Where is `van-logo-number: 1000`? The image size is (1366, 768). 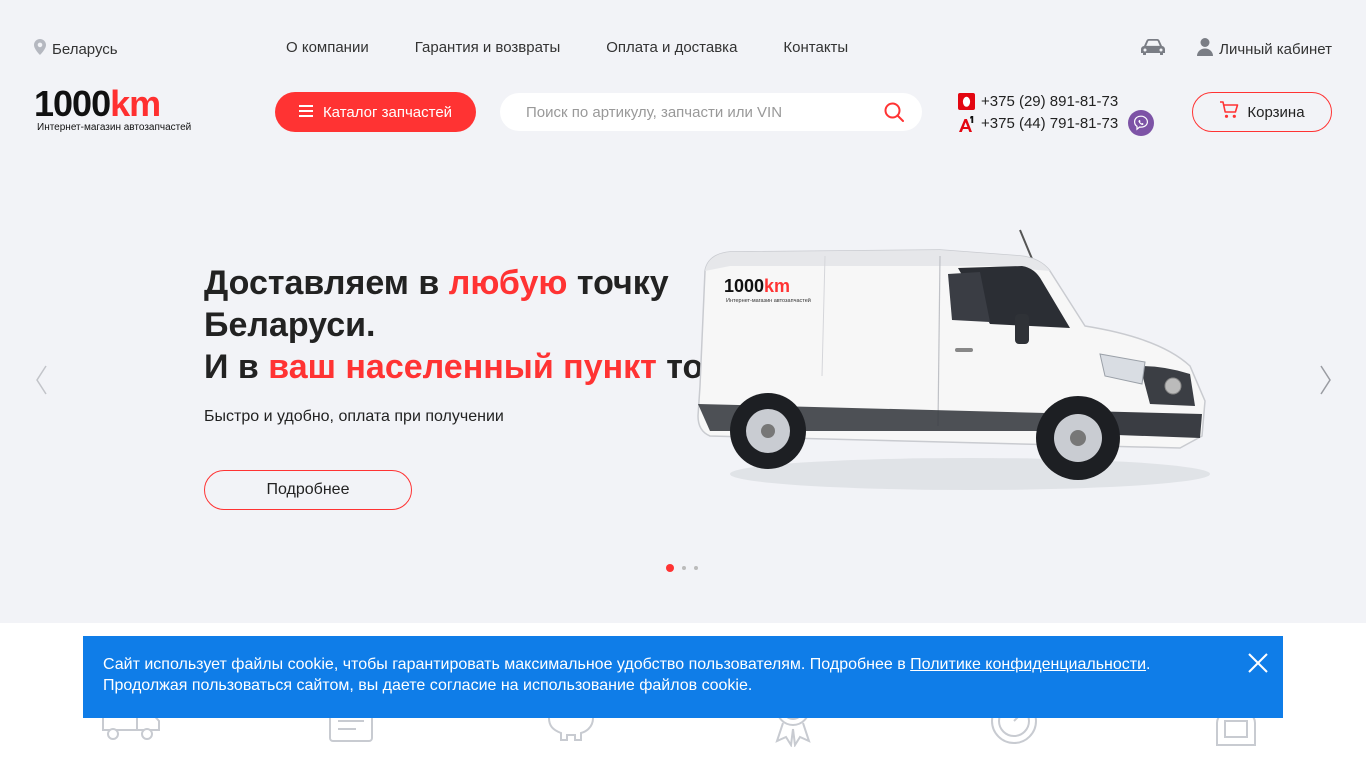
van-logo-number: 1000 is located at coordinates (744, 286).